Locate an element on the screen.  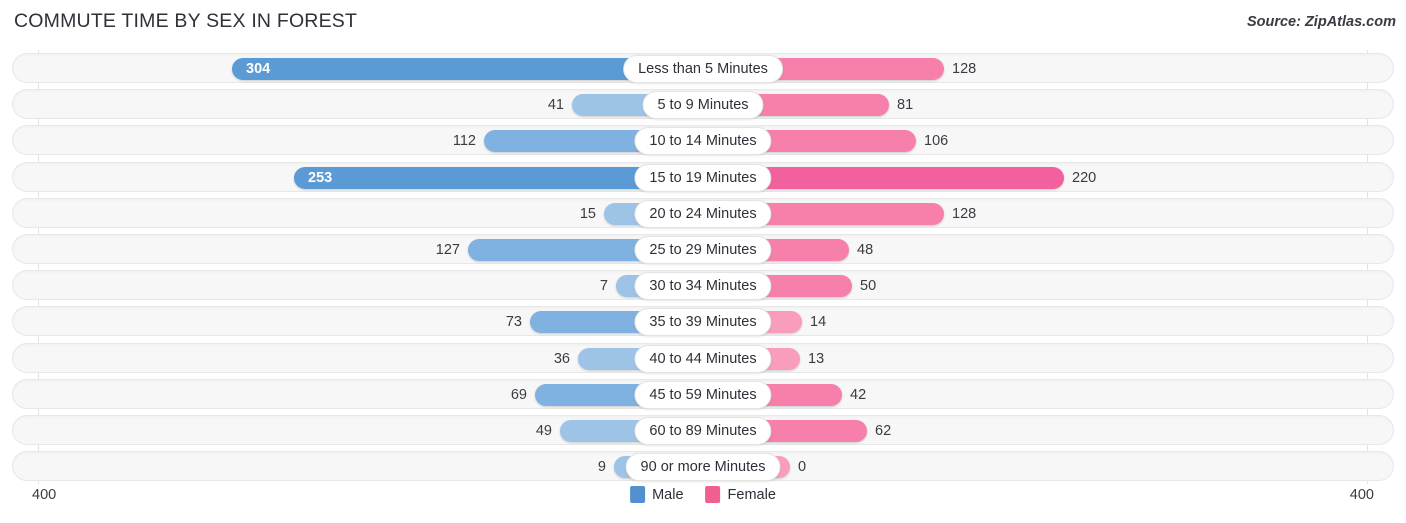
category-label: 90 or more Minutes is located at coordinates (703, 467).